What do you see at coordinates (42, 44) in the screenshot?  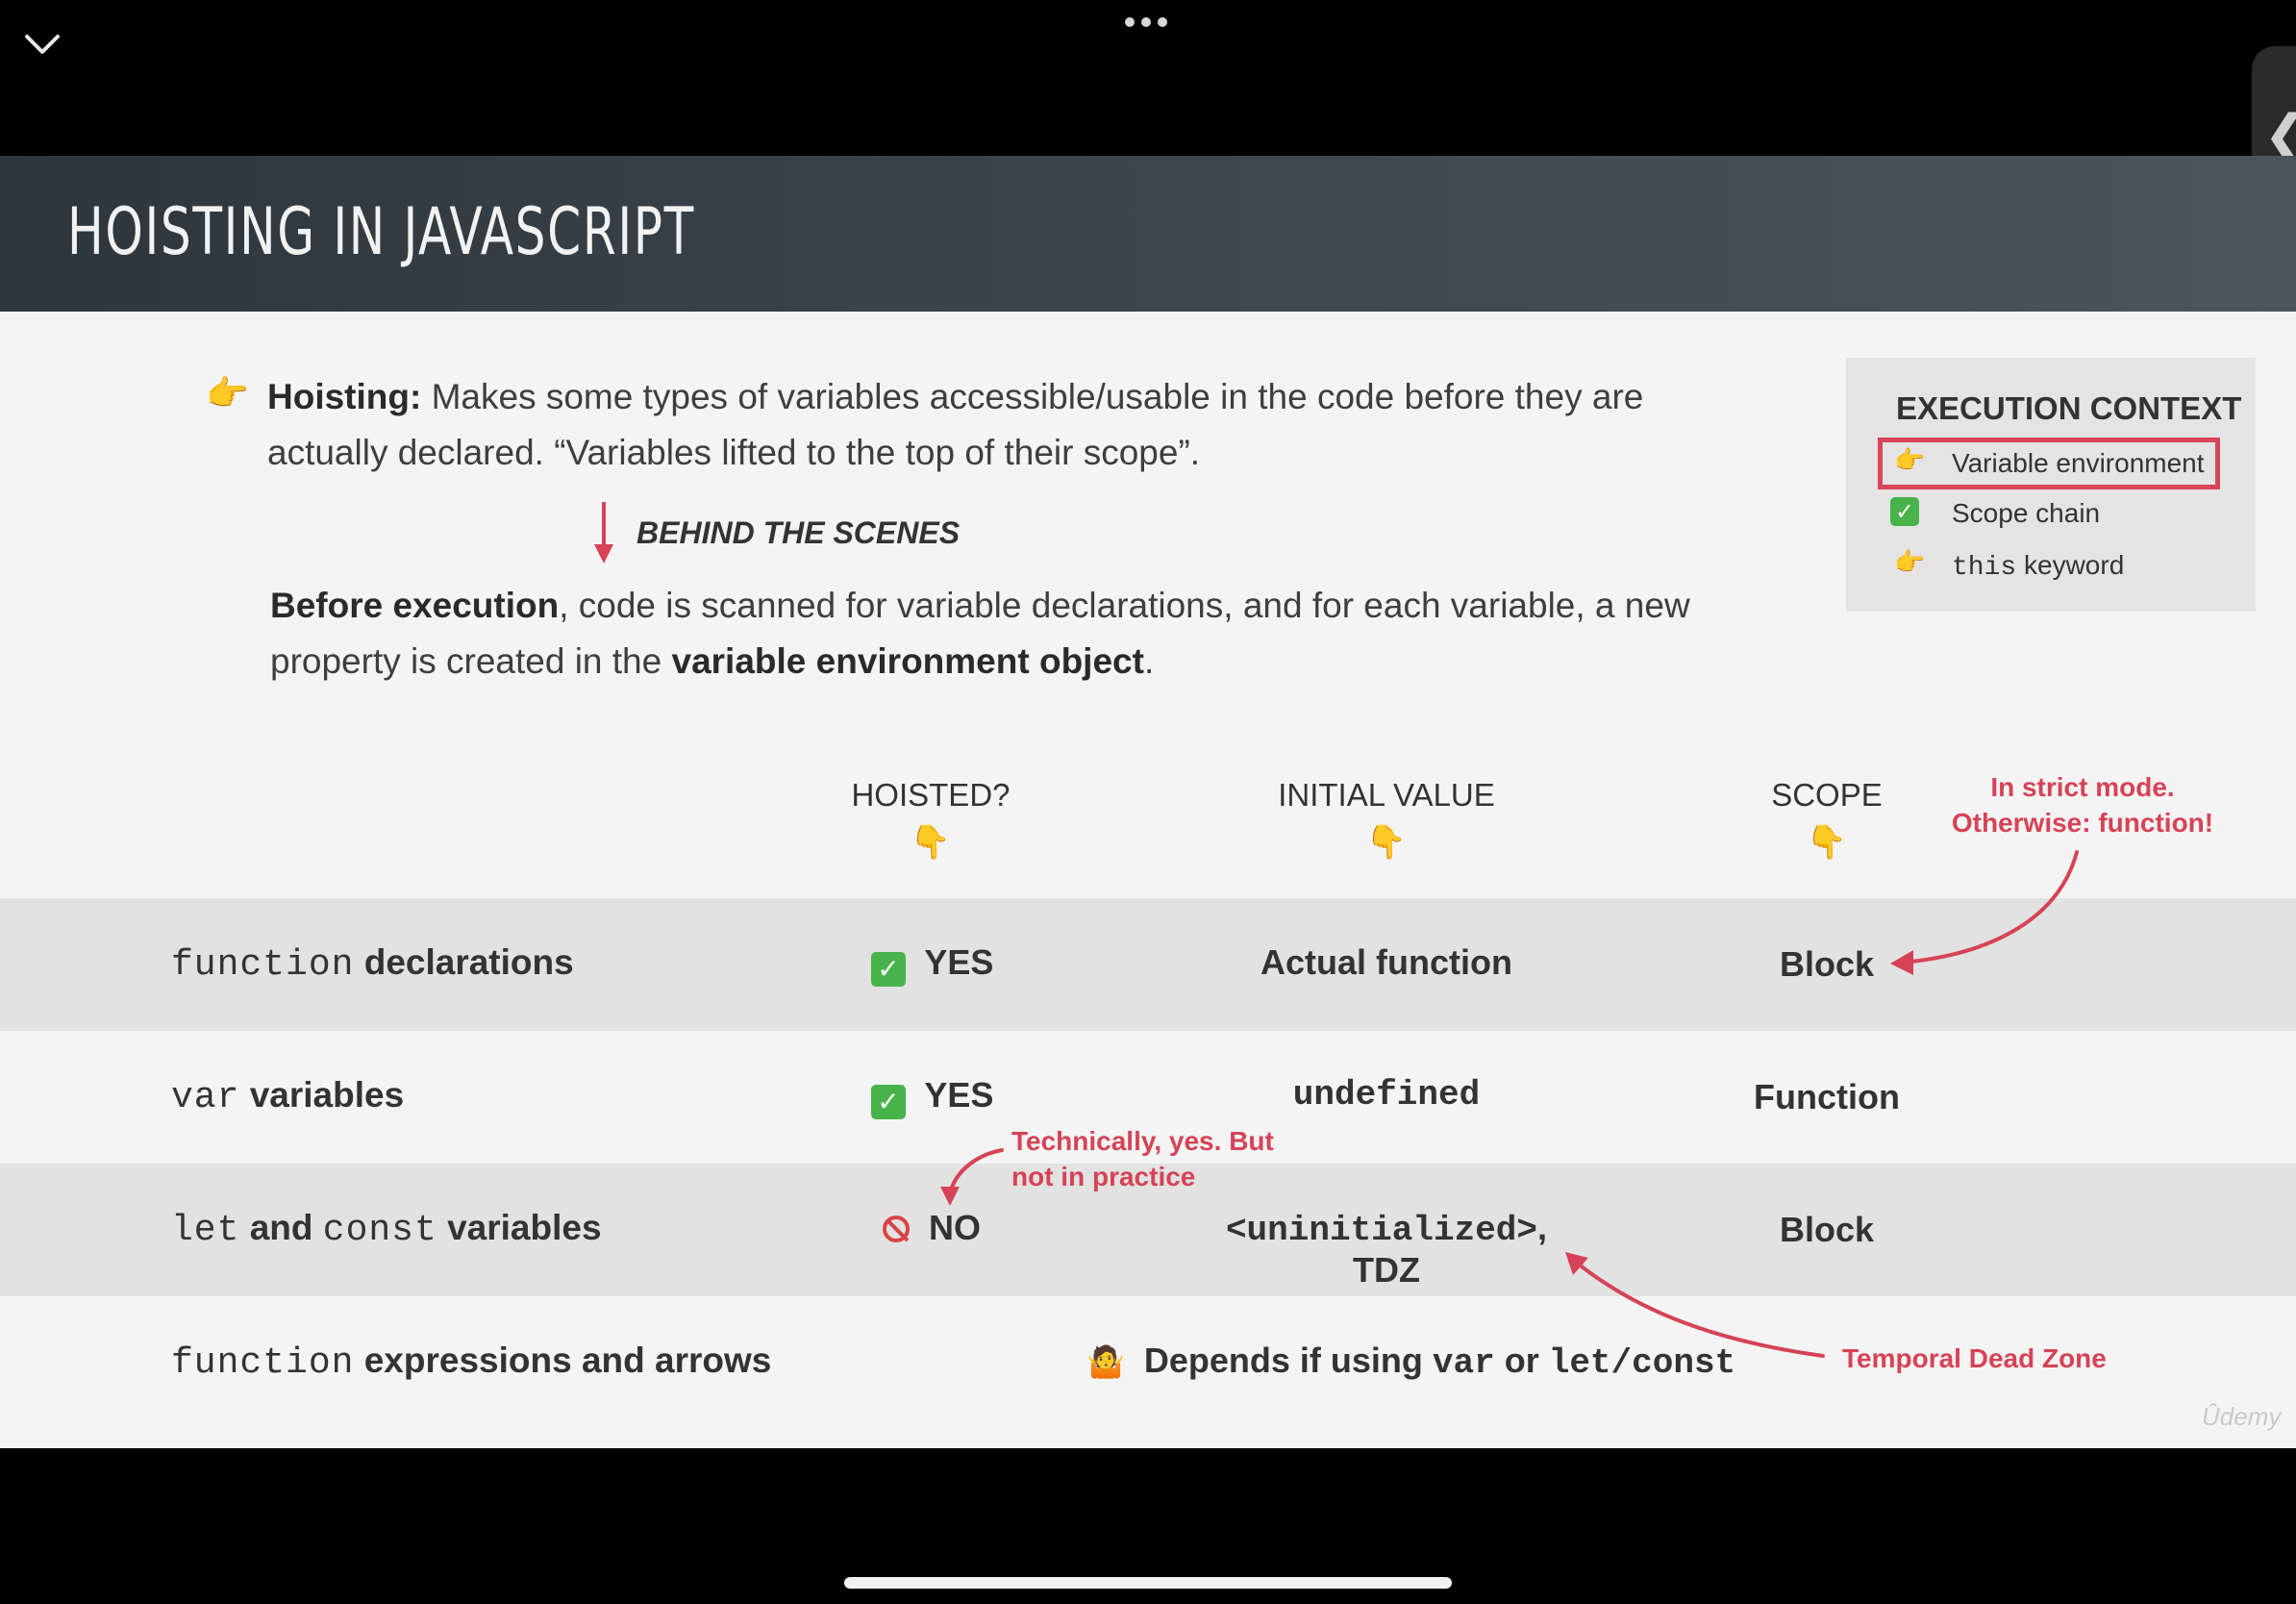 I see `chevron-down-icon` at bounding box center [42, 44].